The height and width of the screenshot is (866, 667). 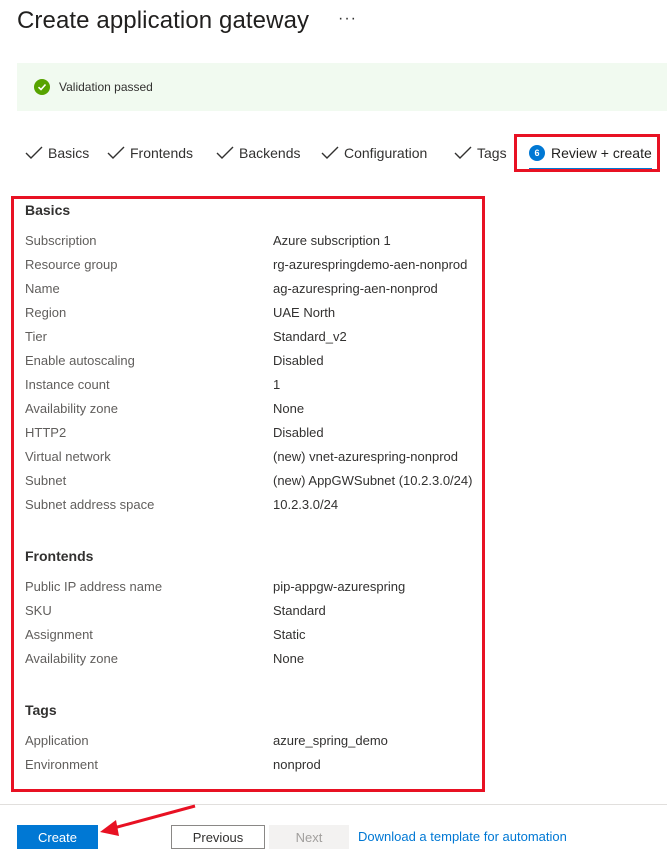 I want to click on tab-label: Backends, so click(x=270, y=153).